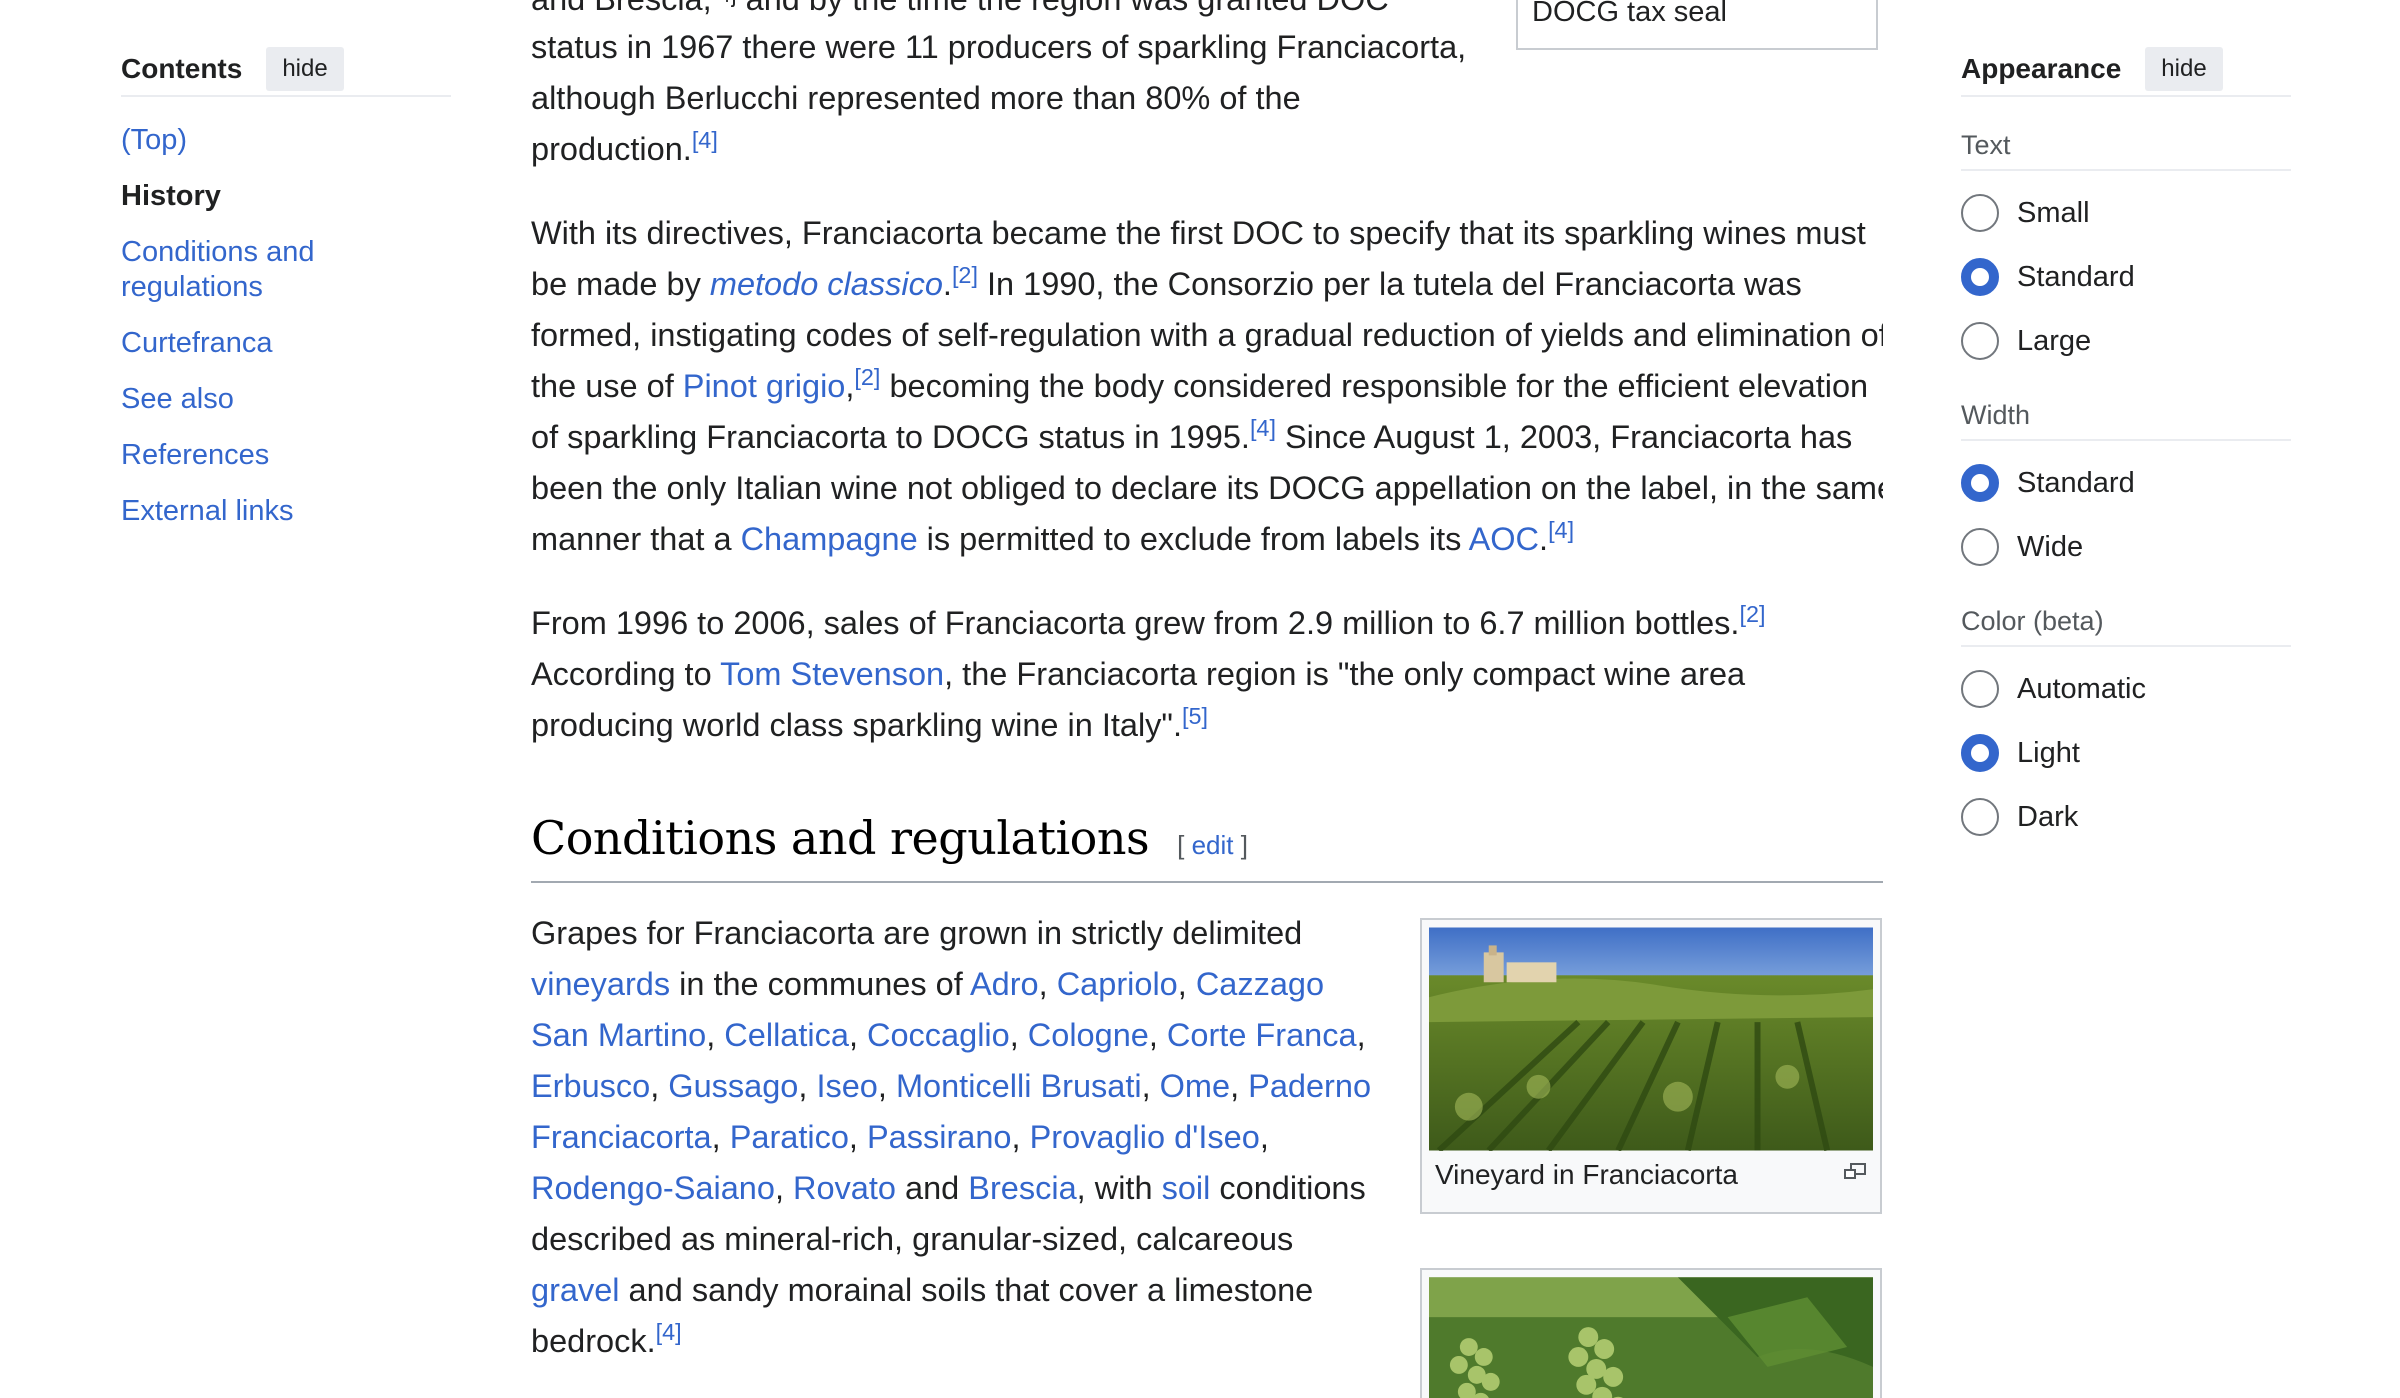 The image size is (2400, 1398). I want to click on vineyard-caption-row: Vineyard in Franciacorta, so click(1651, 1171).